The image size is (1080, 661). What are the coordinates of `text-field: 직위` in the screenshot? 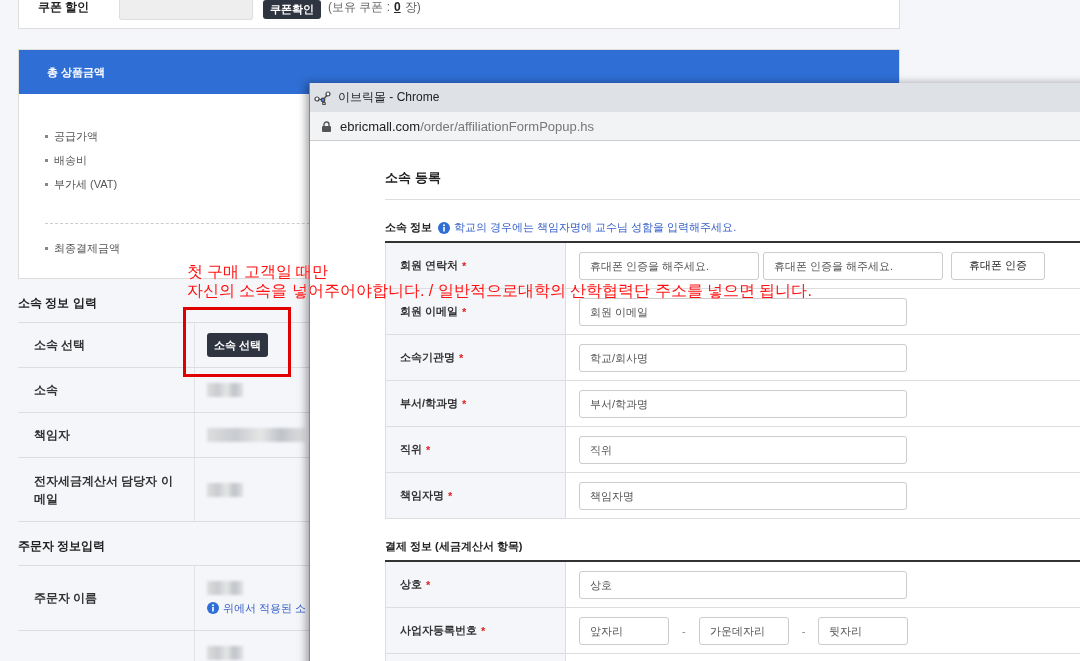 It's located at (743, 449).